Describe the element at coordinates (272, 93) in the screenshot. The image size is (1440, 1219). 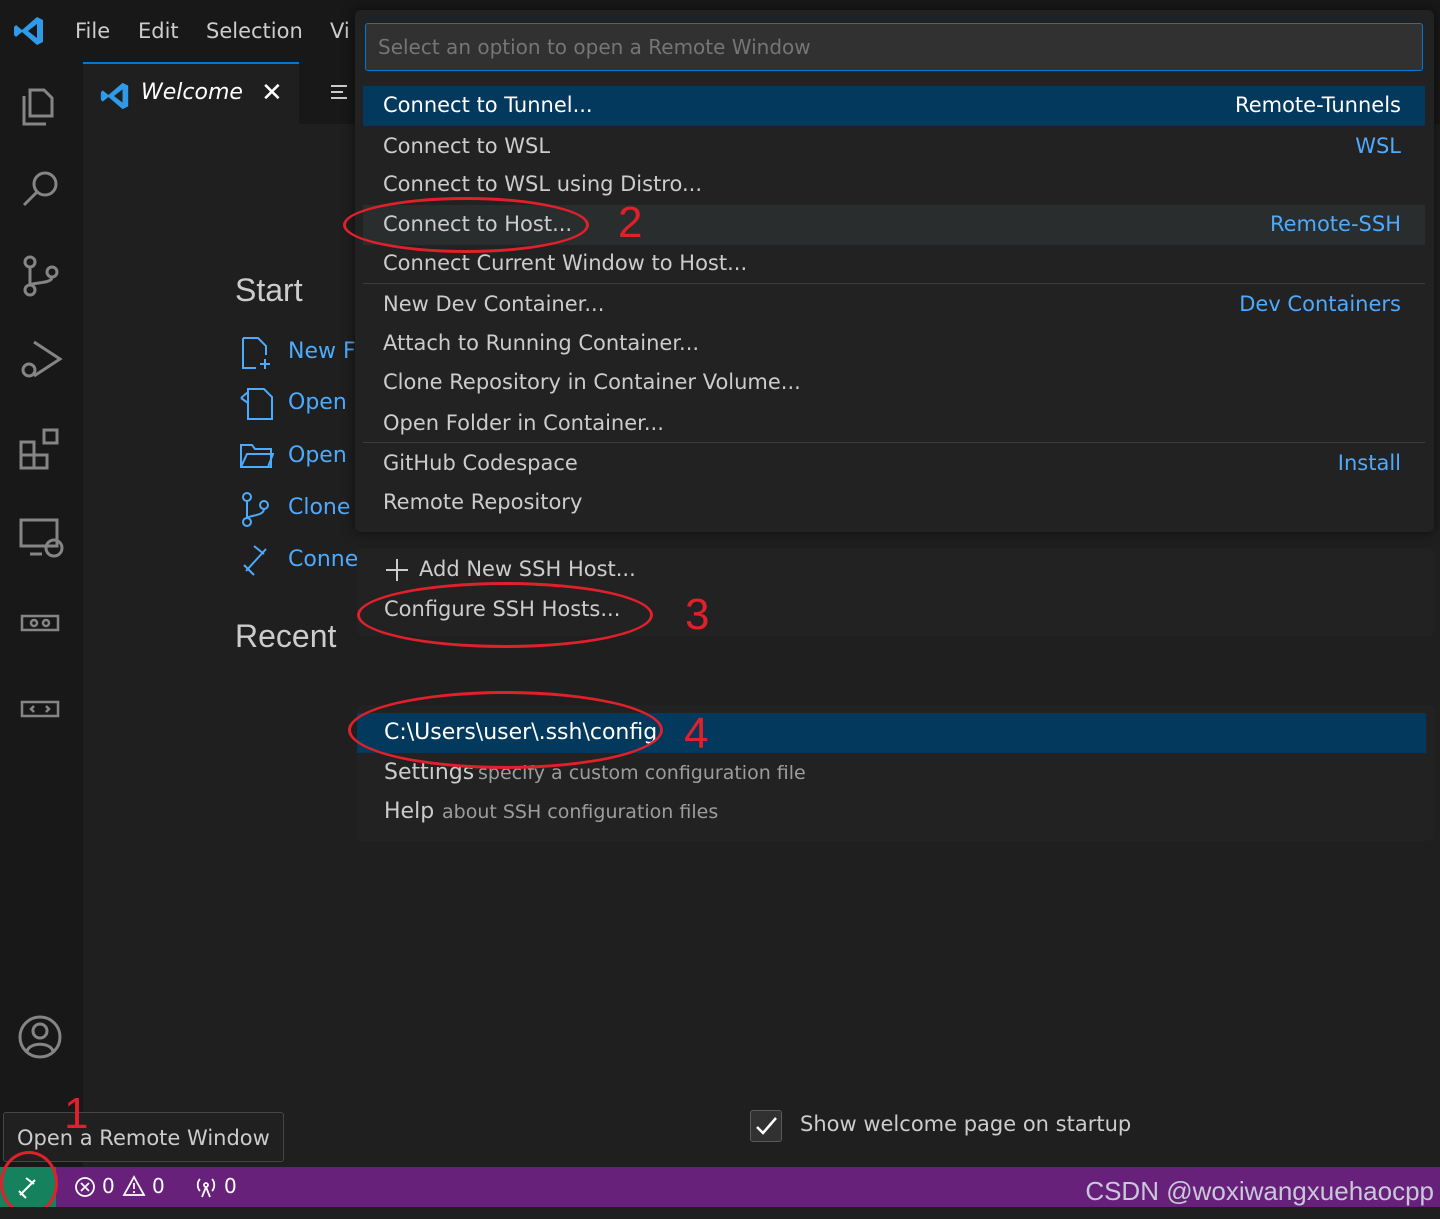
I see `close-icon: ✕` at that location.